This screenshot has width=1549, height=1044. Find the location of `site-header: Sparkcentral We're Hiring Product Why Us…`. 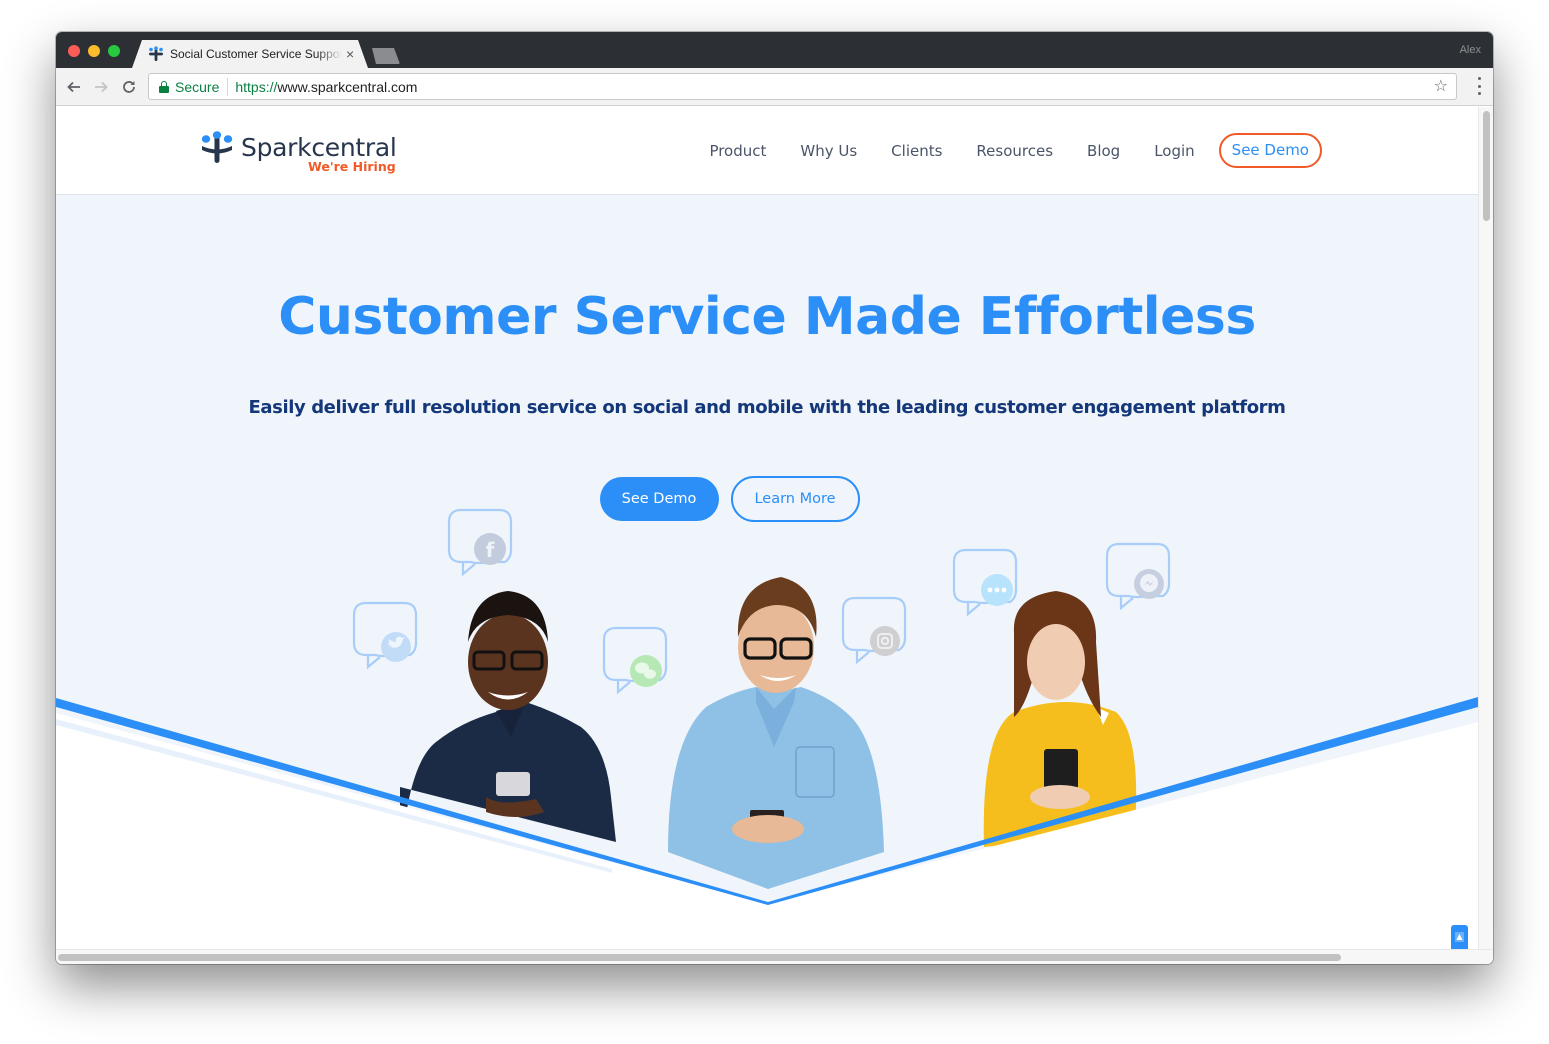

site-header: Sparkcentral We're Hiring Product Why Us… is located at coordinates (767, 151).